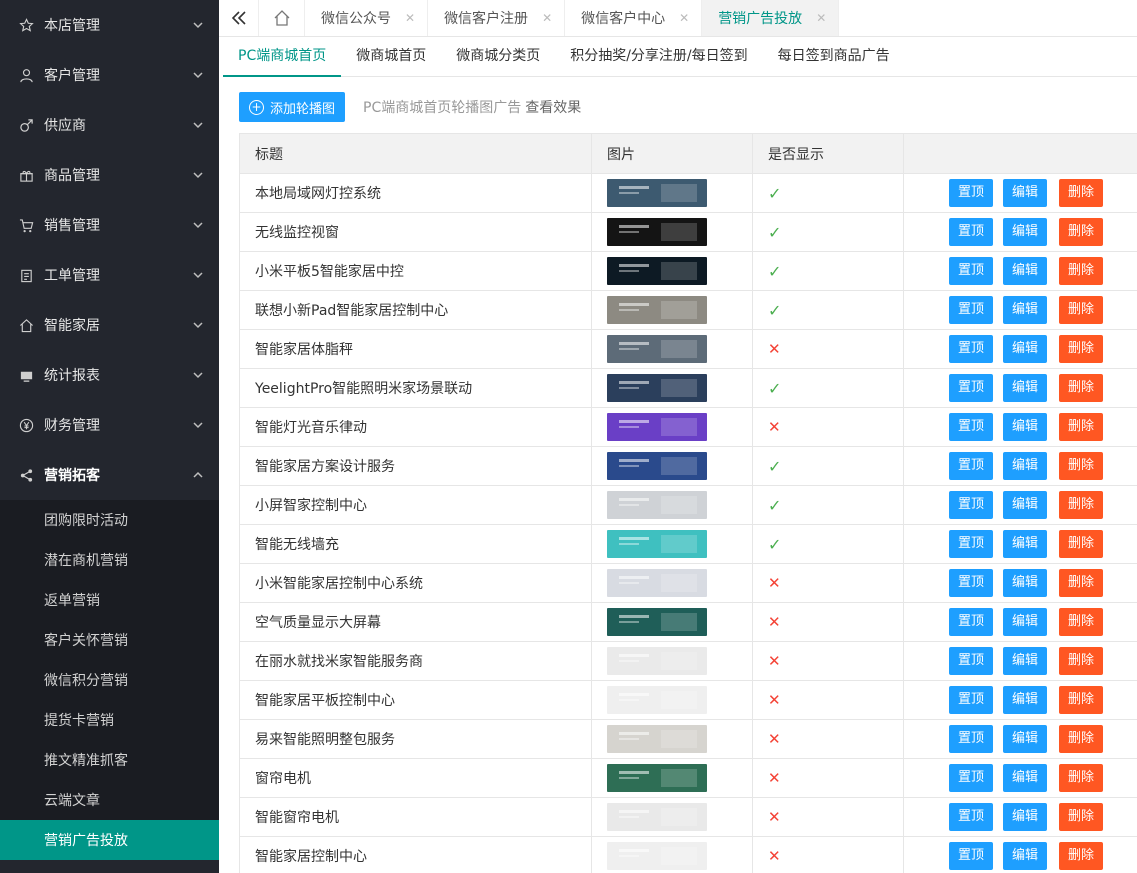 The width and height of the screenshot is (1137, 873). I want to click on submenu-item: 潜在商机营销, so click(109, 560).